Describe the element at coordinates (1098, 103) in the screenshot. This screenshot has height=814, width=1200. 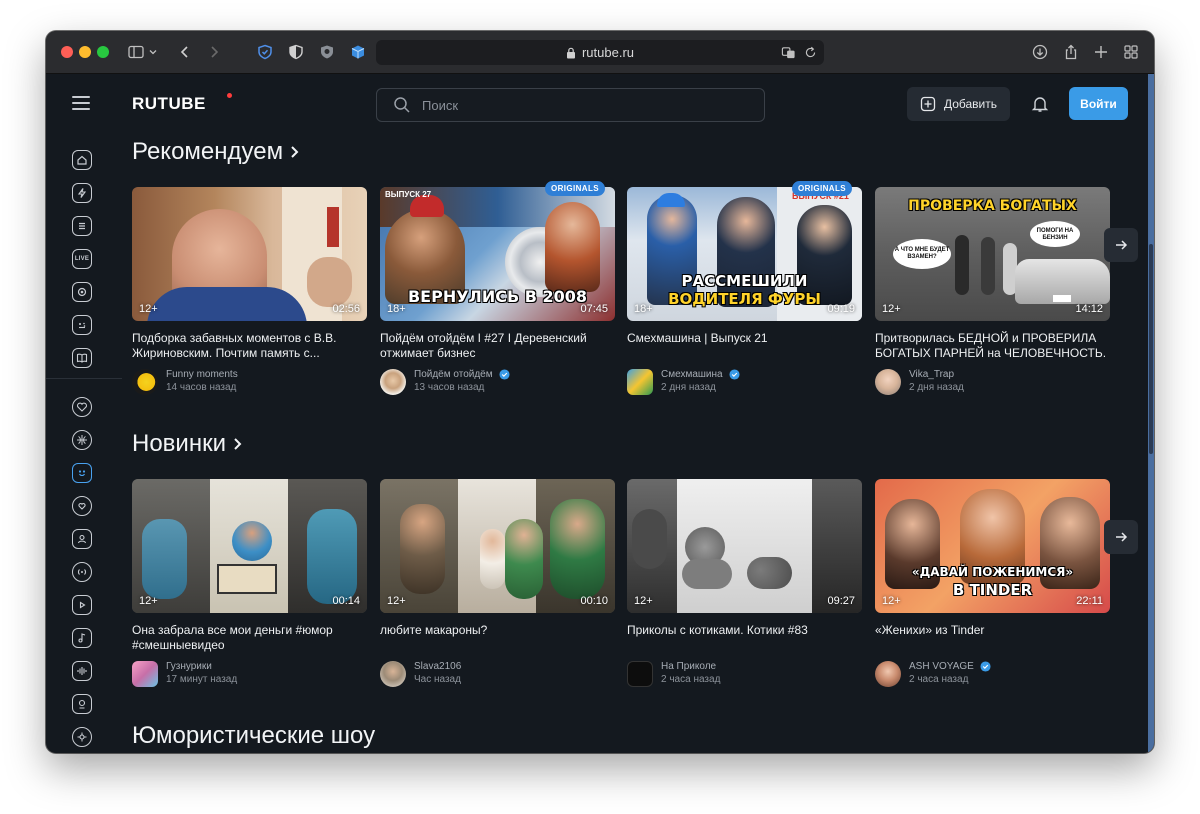
I see `login-button: Войти` at that location.